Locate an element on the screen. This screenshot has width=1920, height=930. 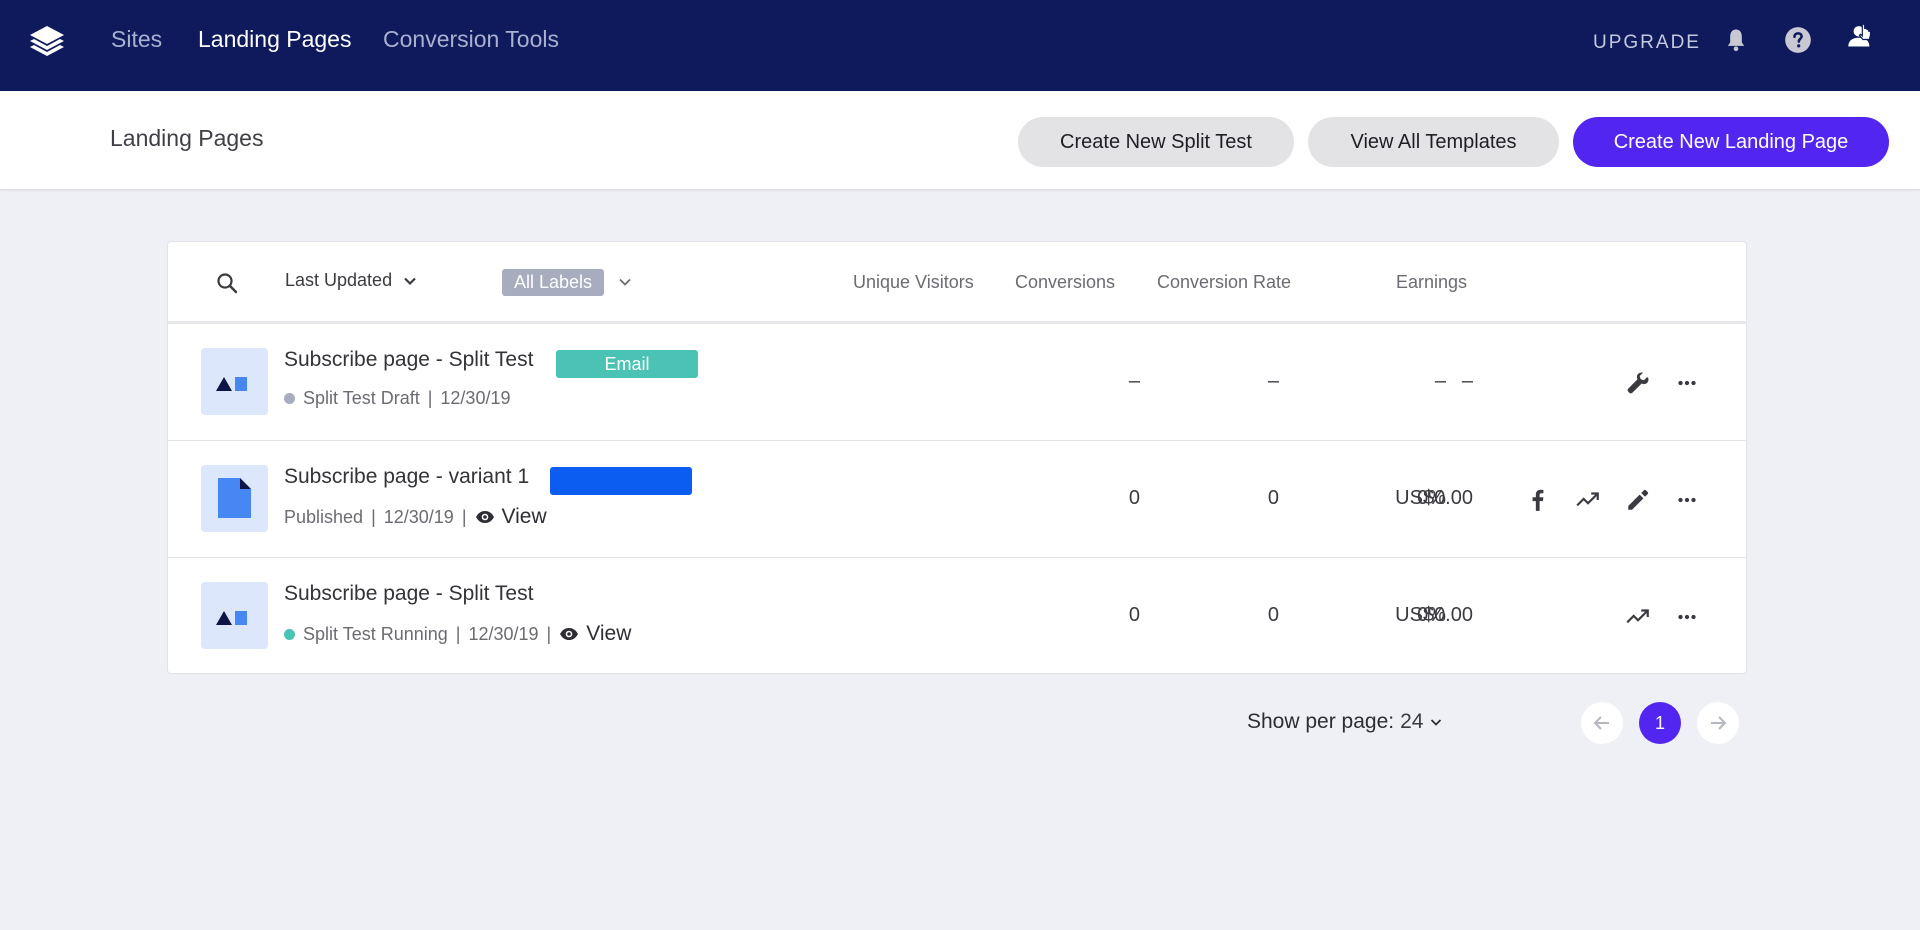
conversion-rate-value: – is located at coordinates (1440, 381).